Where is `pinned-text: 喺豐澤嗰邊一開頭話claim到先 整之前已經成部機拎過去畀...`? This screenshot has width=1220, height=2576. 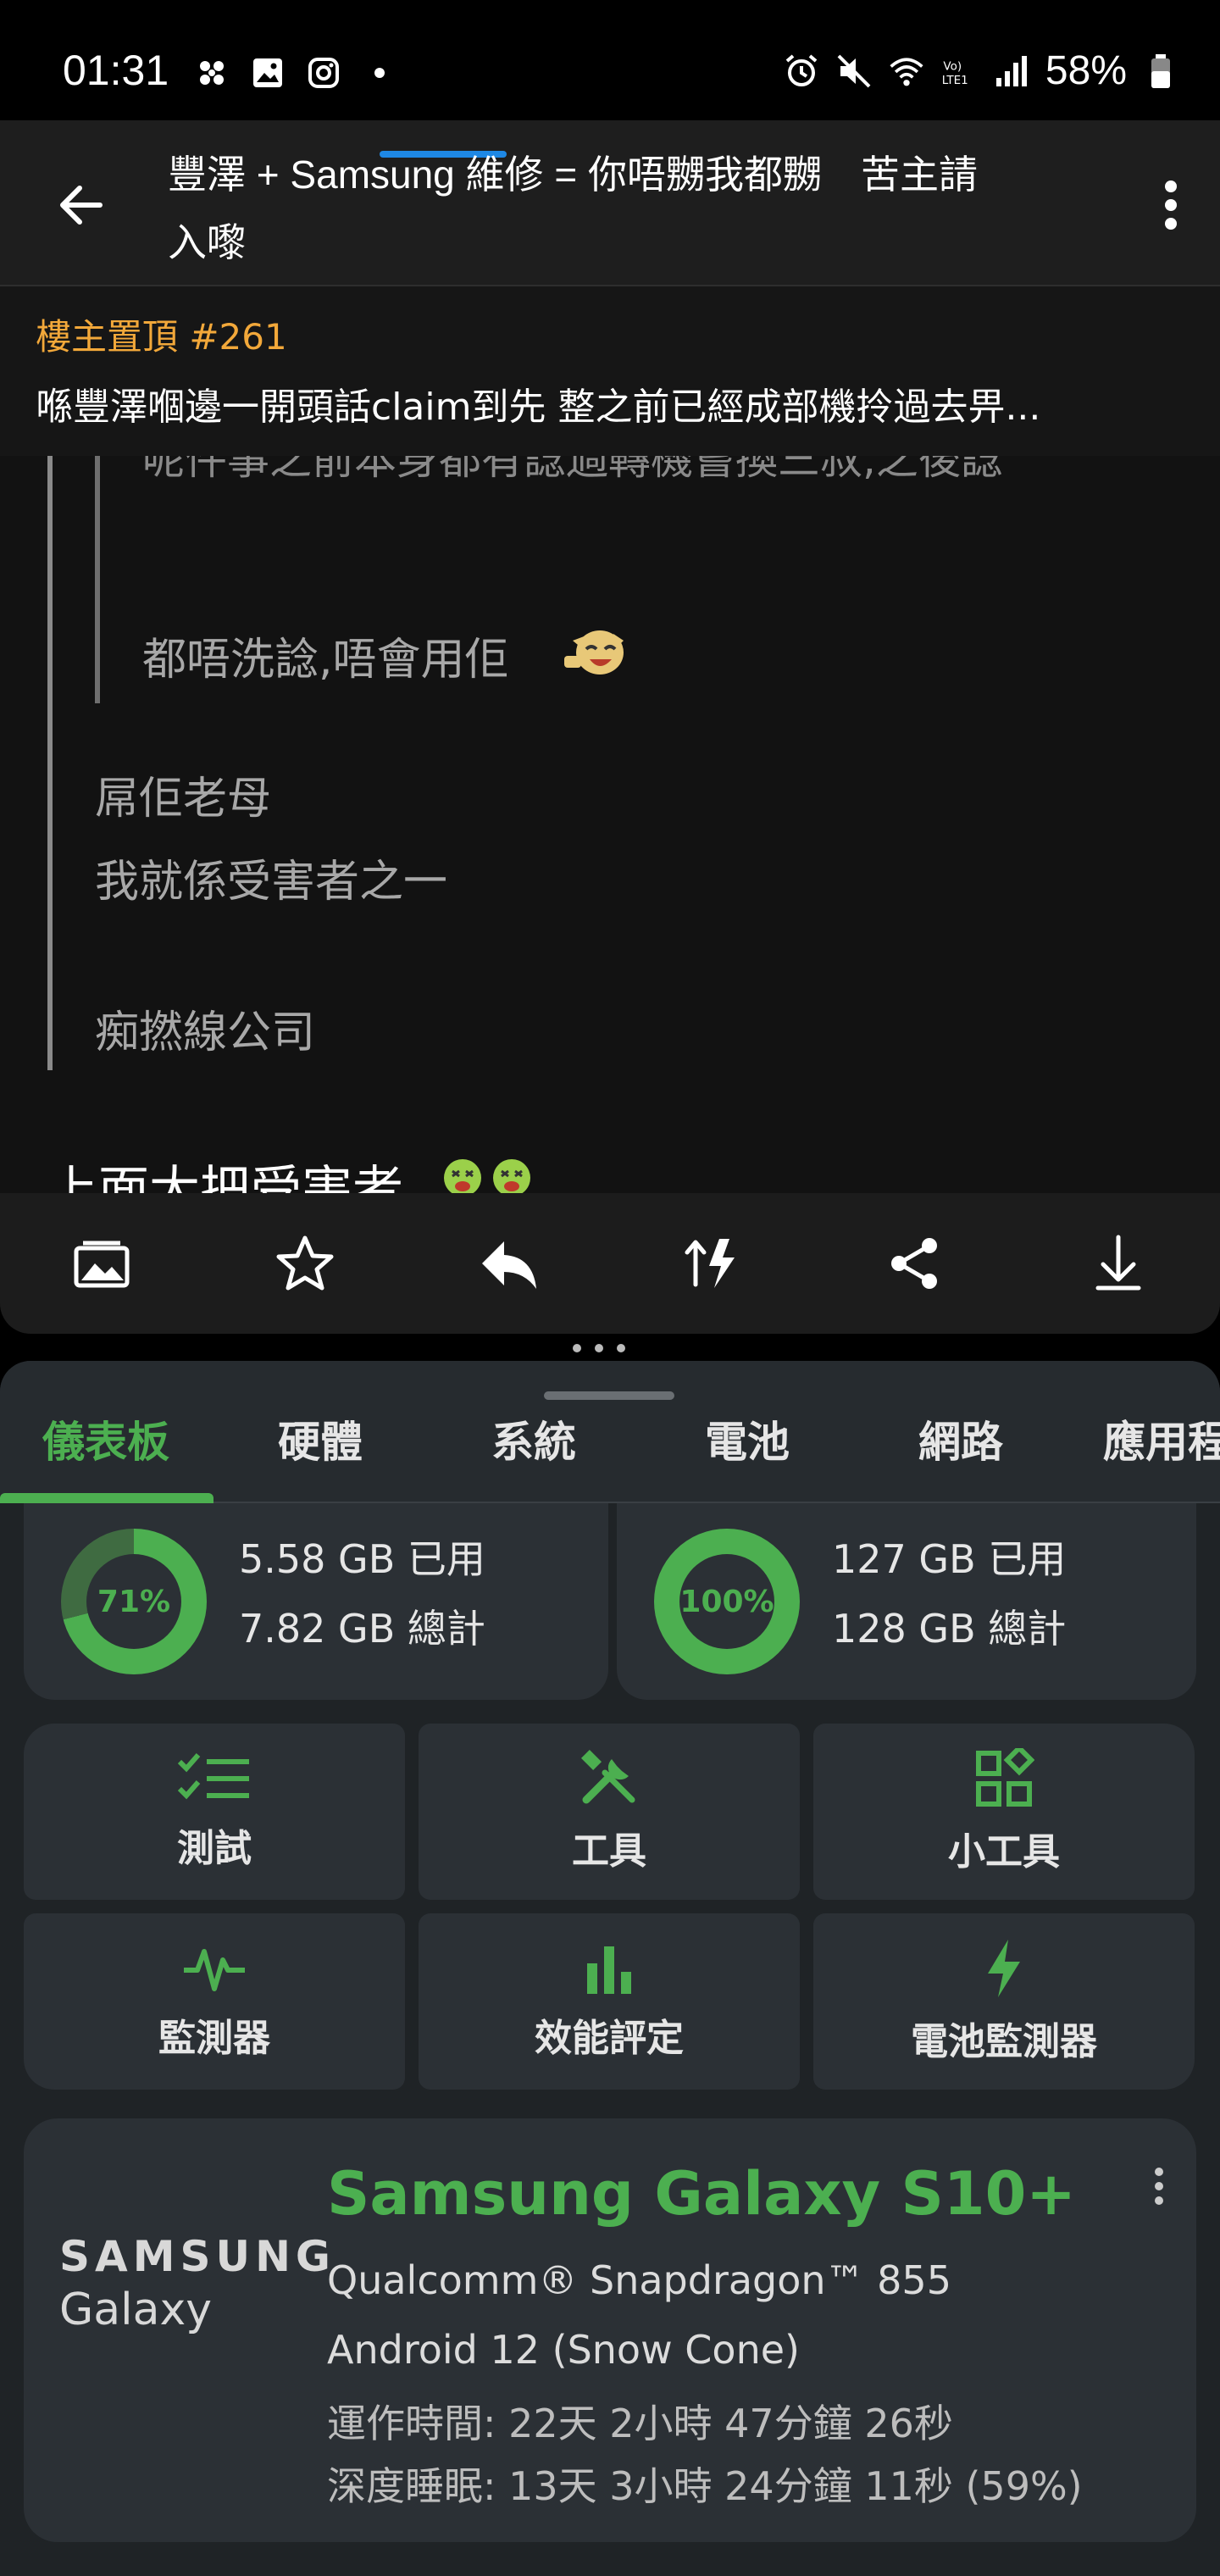 pinned-text: 喺豐澤嗰邊一開頭話claim到先 整之前已經成部機拎過去畀... is located at coordinates (538, 407).